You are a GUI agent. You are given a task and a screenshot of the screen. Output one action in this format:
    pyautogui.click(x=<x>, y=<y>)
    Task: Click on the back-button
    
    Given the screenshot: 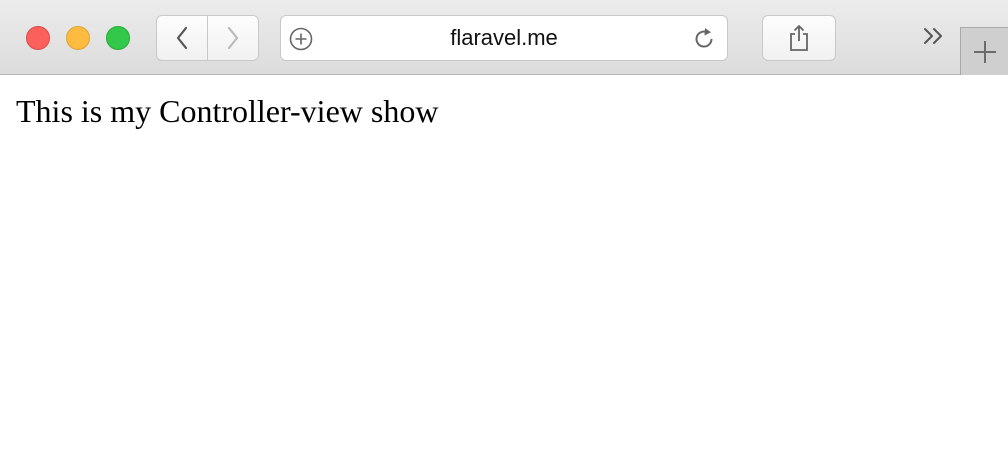 What is the action you would take?
    pyautogui.click(x=182, y=38)
    